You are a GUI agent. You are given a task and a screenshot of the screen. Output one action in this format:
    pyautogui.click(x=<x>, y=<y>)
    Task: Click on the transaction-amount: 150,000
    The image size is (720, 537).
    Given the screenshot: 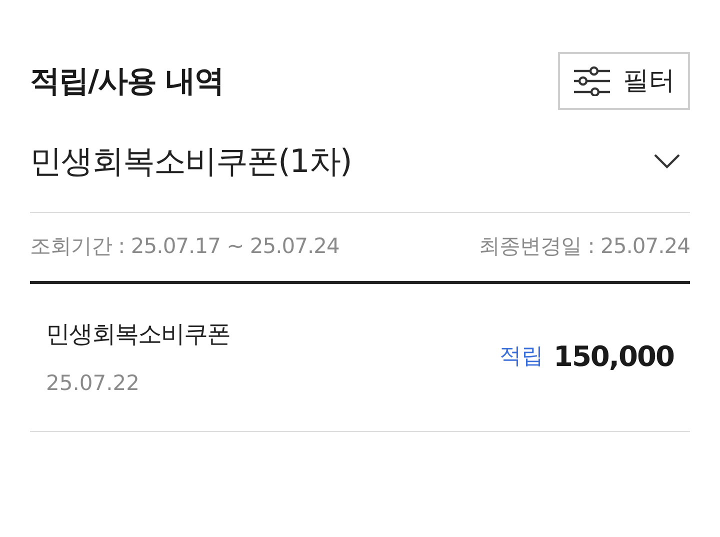 What is the action you would take?
    pyautogui.click(x=613, y=356)
    